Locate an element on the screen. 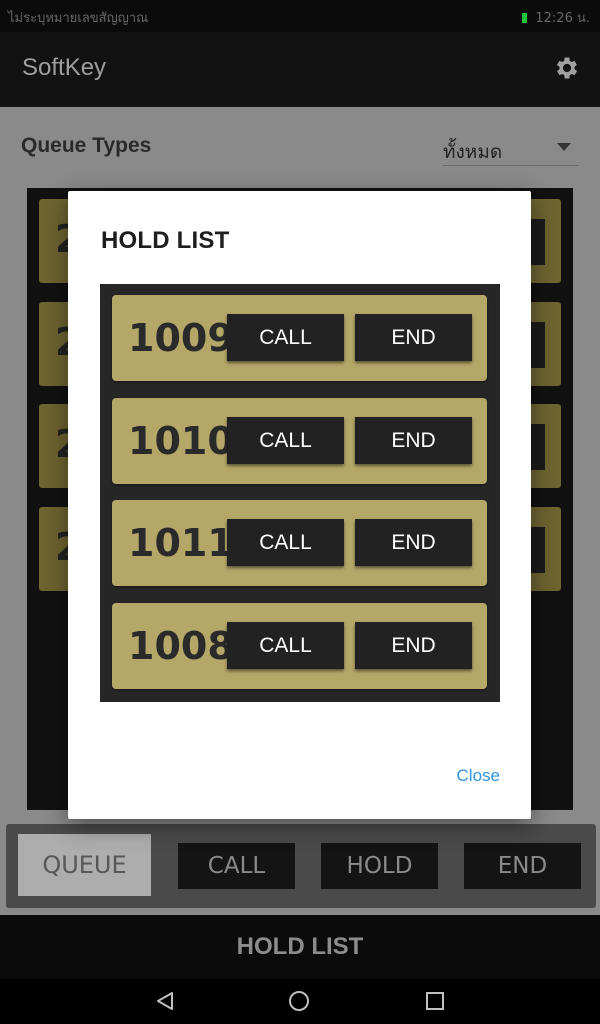 This screenshot has height=1024, width=600. recents-icon is located at coordinates (435, 1001).